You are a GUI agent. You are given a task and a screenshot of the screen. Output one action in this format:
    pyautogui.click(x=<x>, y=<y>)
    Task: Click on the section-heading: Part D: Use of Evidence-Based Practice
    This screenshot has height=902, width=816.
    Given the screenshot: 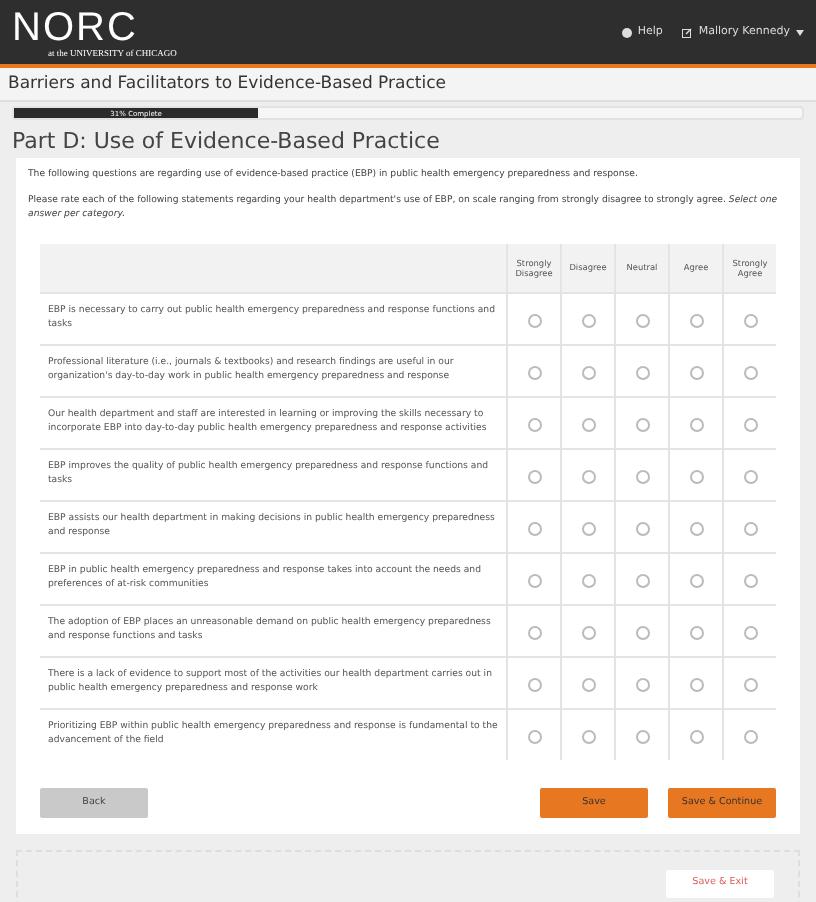 What is the action you would take?
    pyautogui.click(x=226, y=142)
    